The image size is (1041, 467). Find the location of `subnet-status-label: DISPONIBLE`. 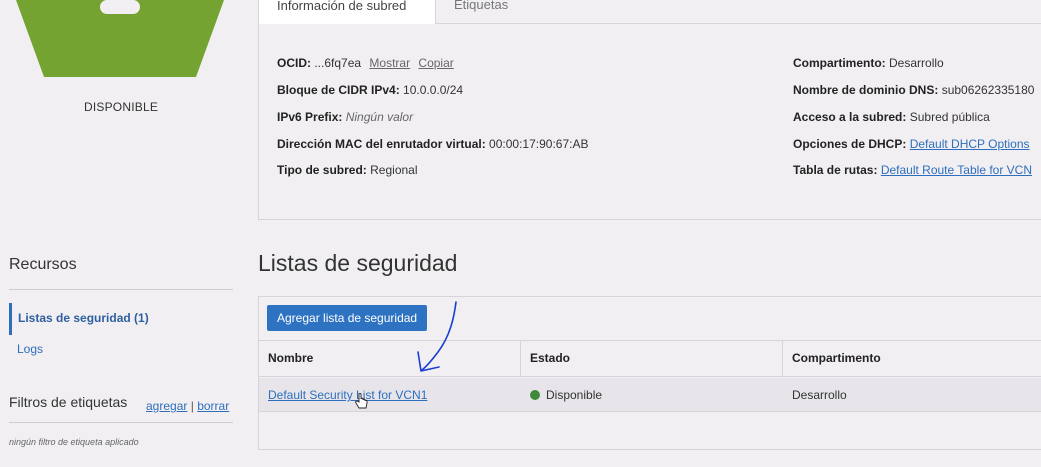

subnet-status-label: DISPONIBLE is located at coordinates (121, 107).